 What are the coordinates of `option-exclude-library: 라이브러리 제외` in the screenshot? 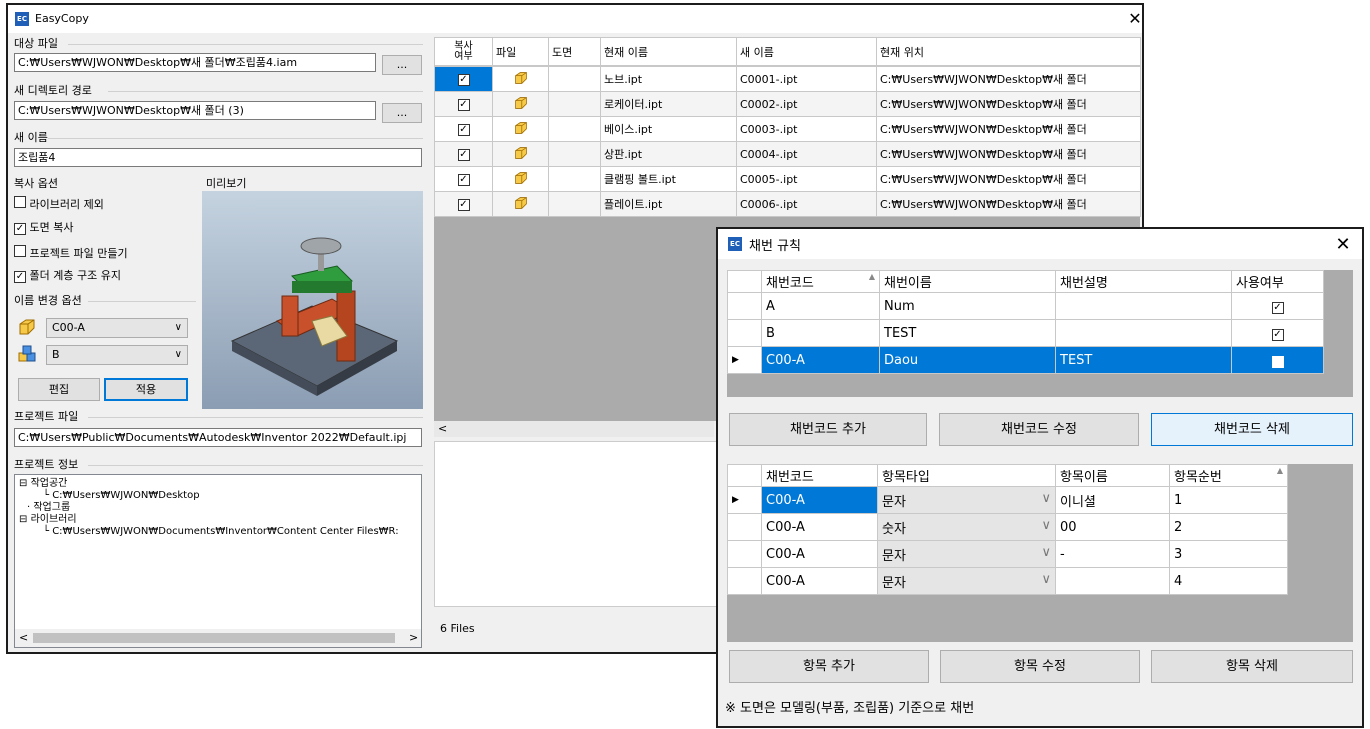 It's located at (59, 204).